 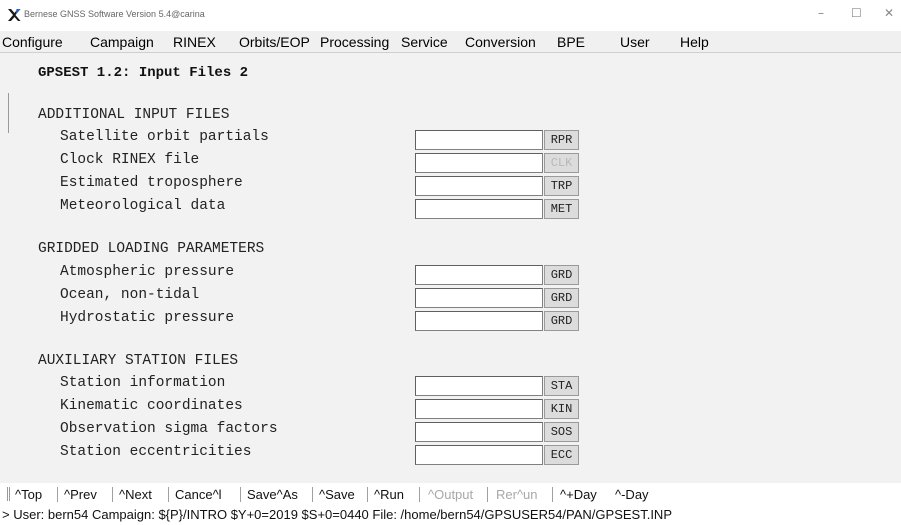 I want to click on kinematic-coordinates-field, so click(x=479, y=409).